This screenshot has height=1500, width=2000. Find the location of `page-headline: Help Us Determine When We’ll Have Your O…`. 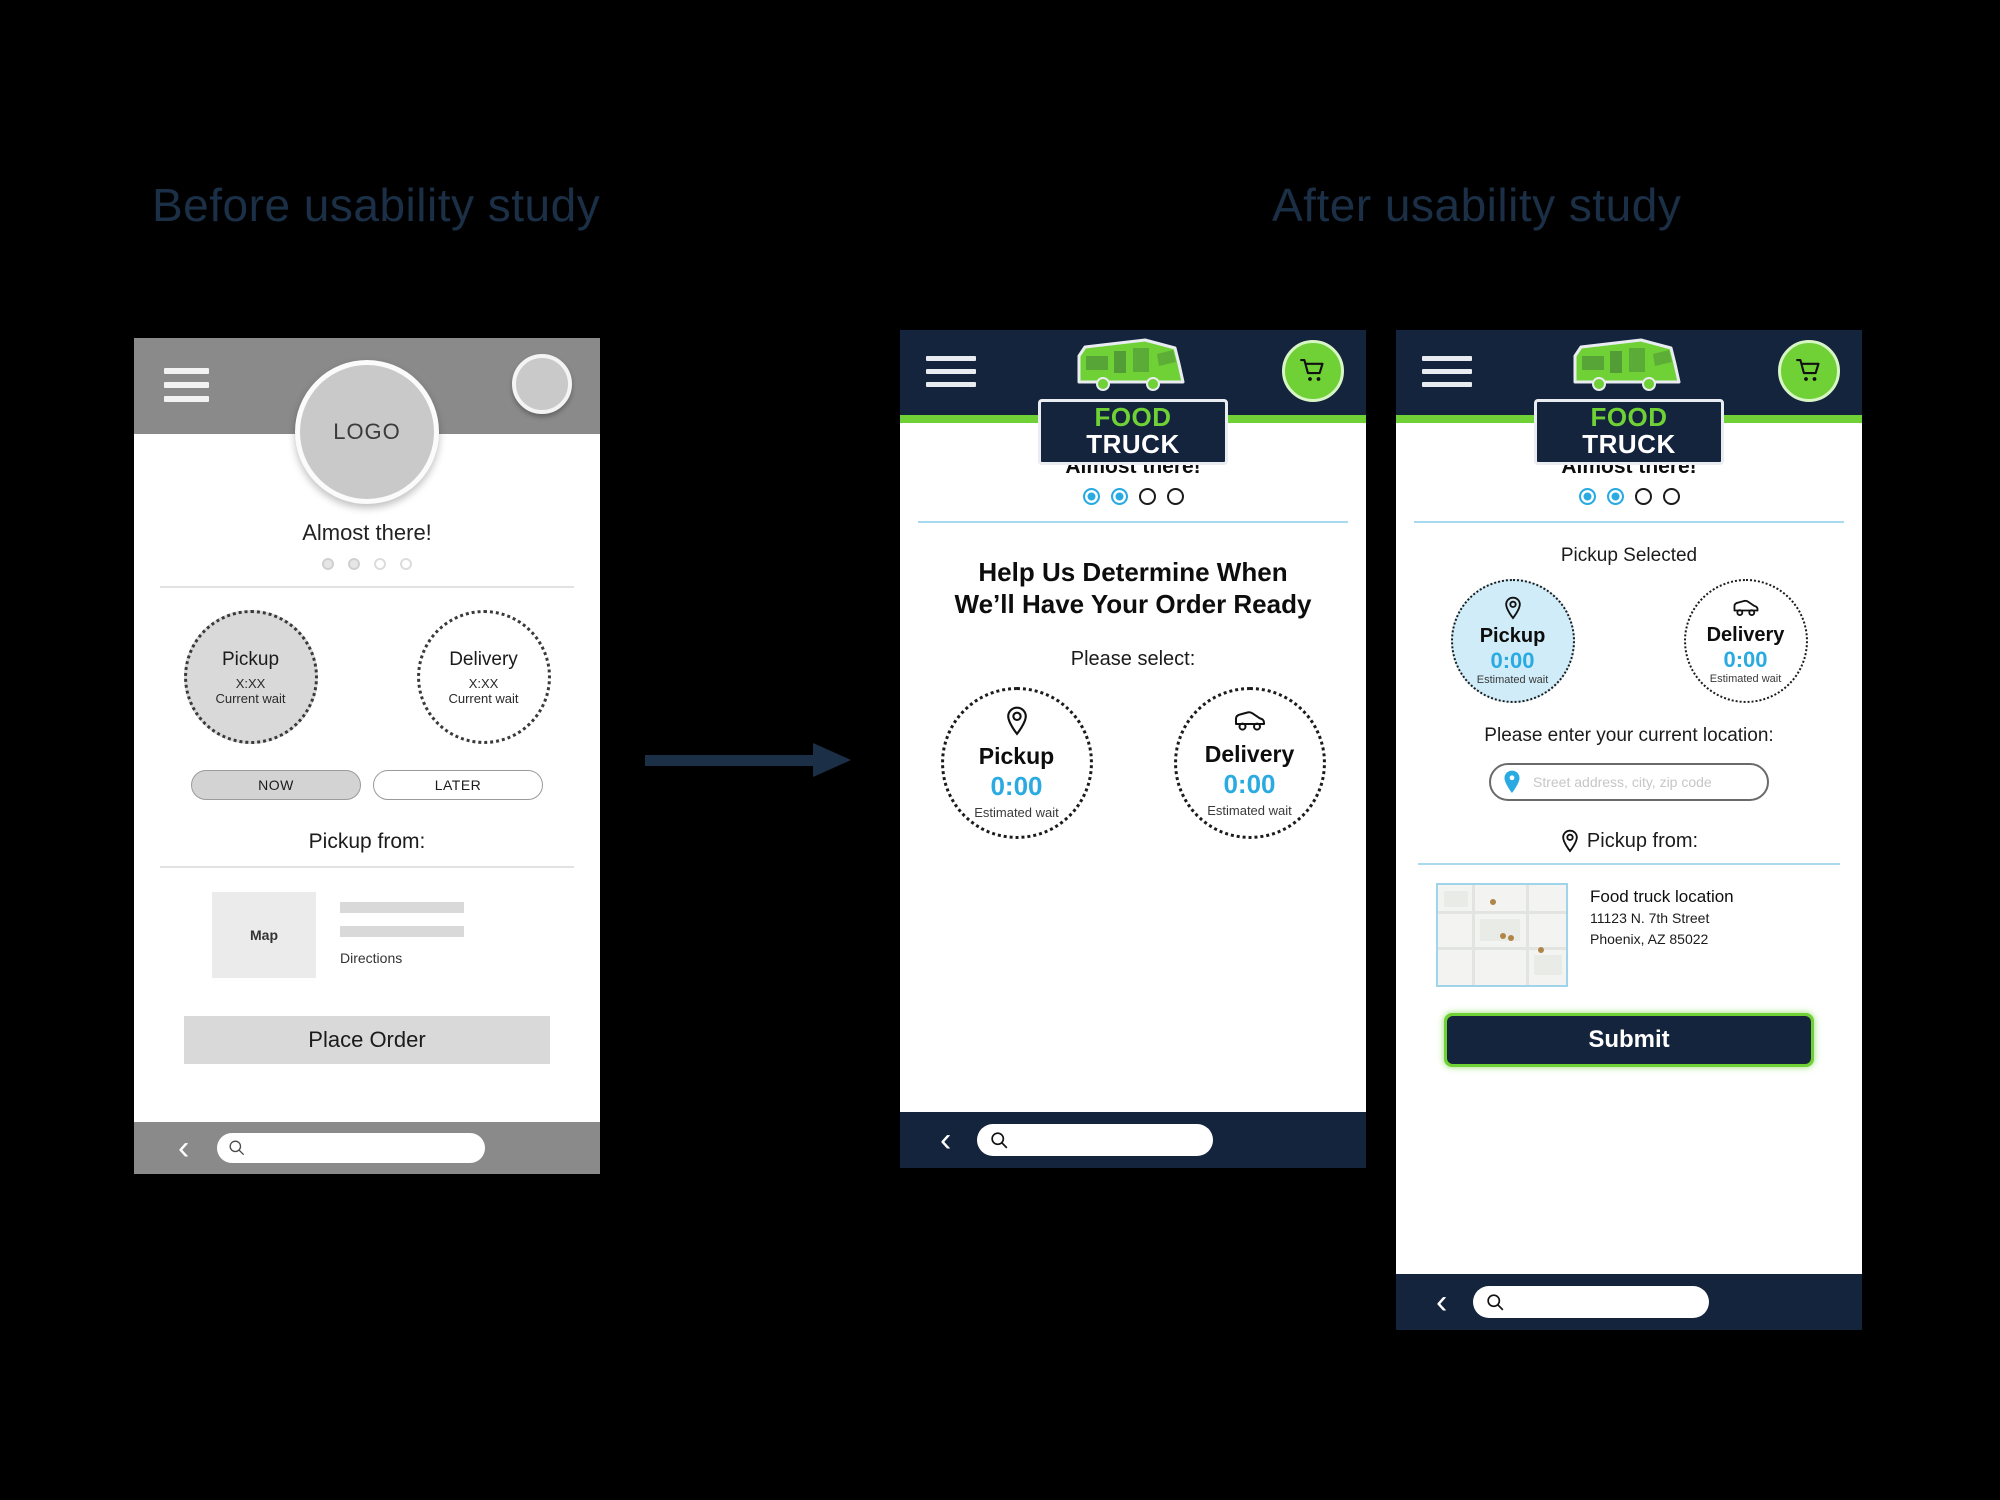

page-headline: Help Us Determine When We’ll Have Your O… is located at coordinates (1133, 588).